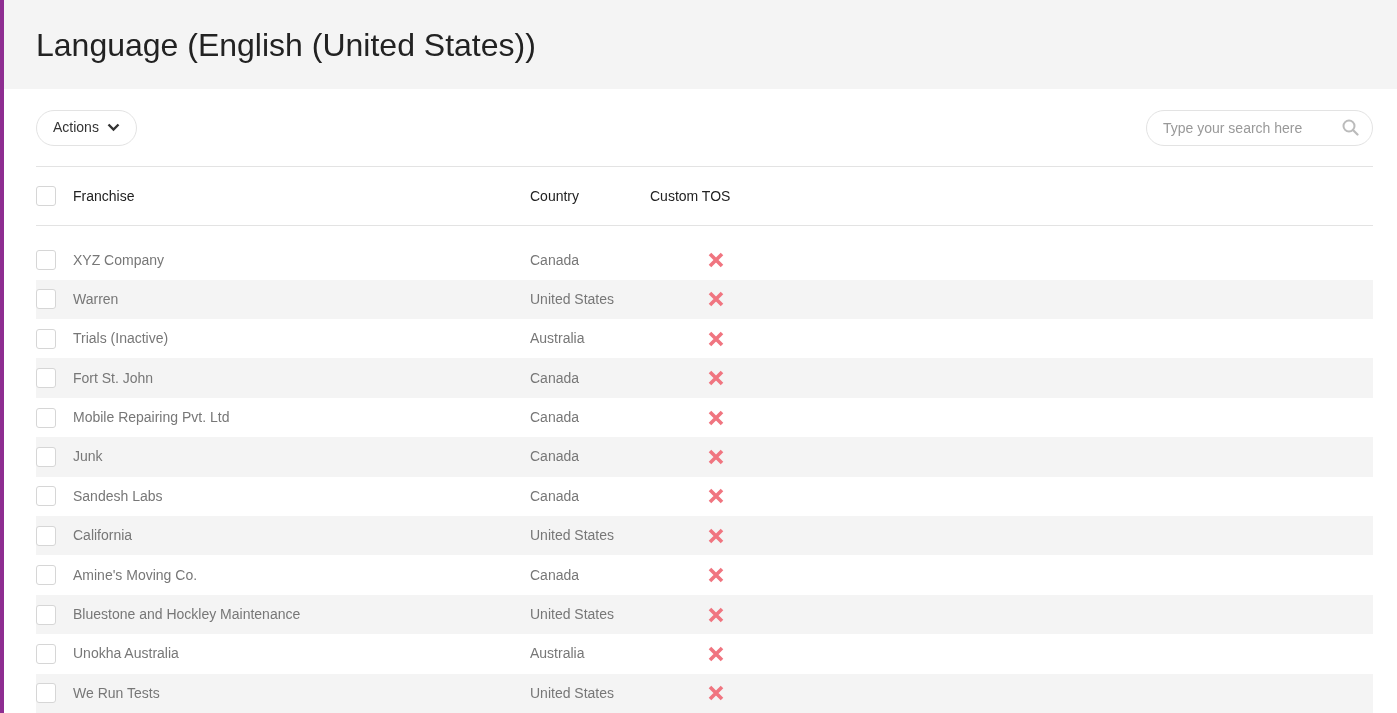 The image size is (1397, 713). I want to click on franchise-cell-text: Unokha Australia, so click(126, 654).